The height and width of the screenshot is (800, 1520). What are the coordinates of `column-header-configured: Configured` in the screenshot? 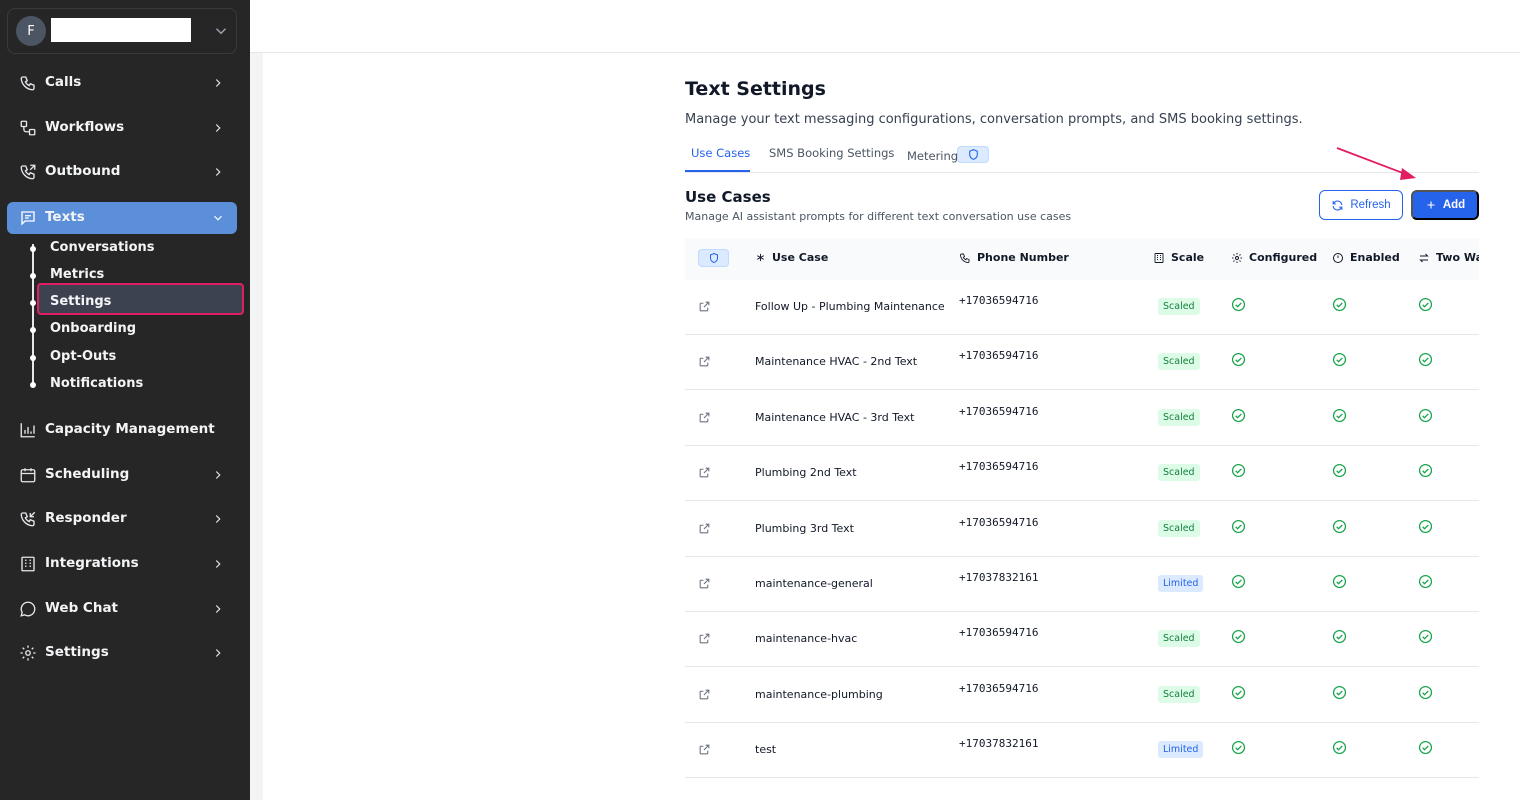 It's located at (1274, 257).